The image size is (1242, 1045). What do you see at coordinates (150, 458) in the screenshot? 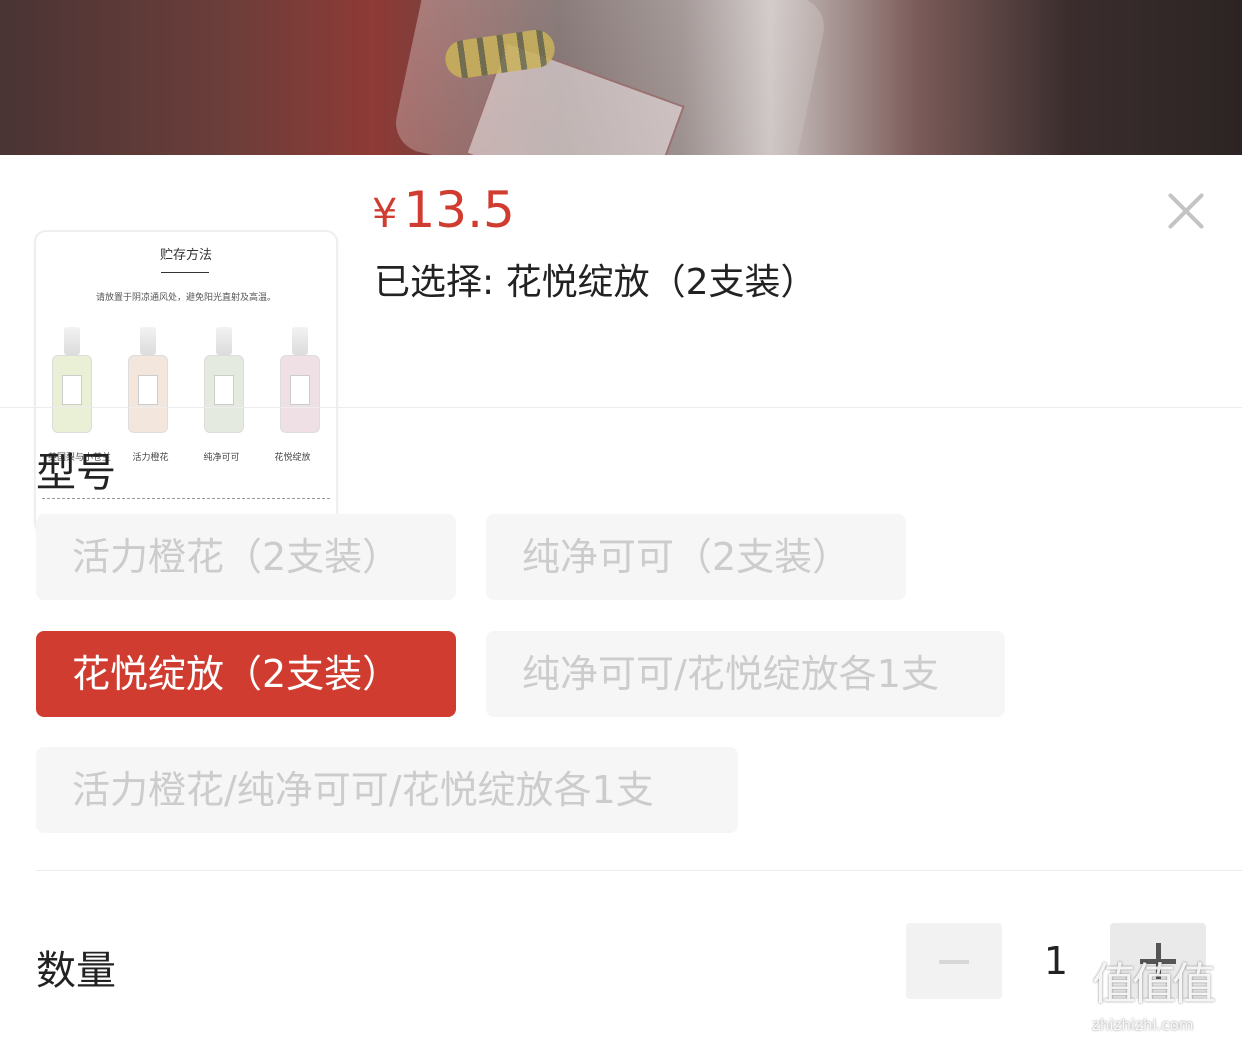
I see `thumbnail-bottle-name: 活力橙花` at bounding box center [150, 458].